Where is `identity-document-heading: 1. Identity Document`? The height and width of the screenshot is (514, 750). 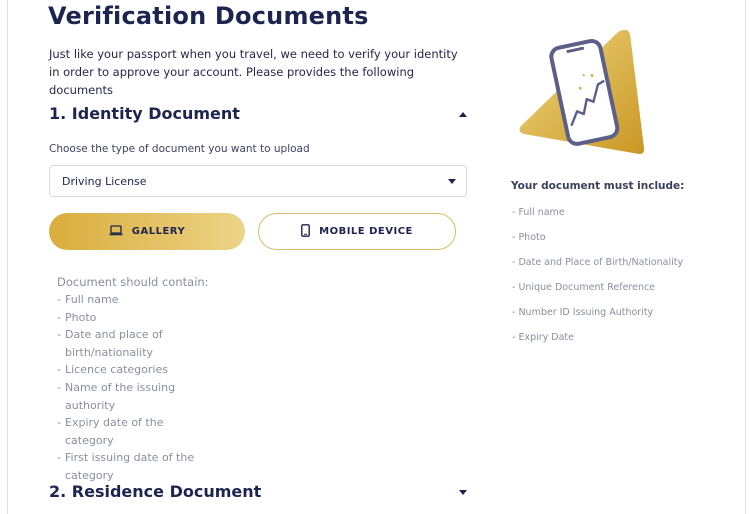 identity-document-heading: 1. Identity Document is located at coordinates (144, 113).